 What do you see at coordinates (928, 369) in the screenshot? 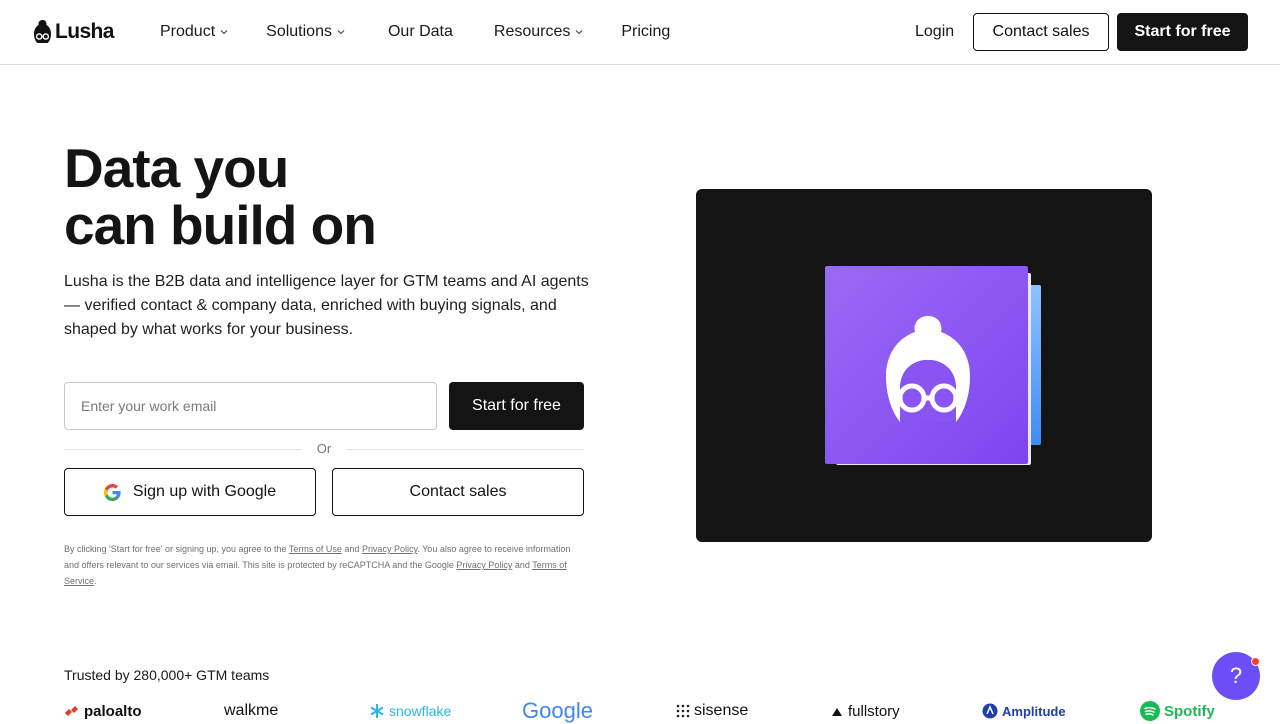
I see `lusha-avatar-icon` at bounding box center [928, 369].